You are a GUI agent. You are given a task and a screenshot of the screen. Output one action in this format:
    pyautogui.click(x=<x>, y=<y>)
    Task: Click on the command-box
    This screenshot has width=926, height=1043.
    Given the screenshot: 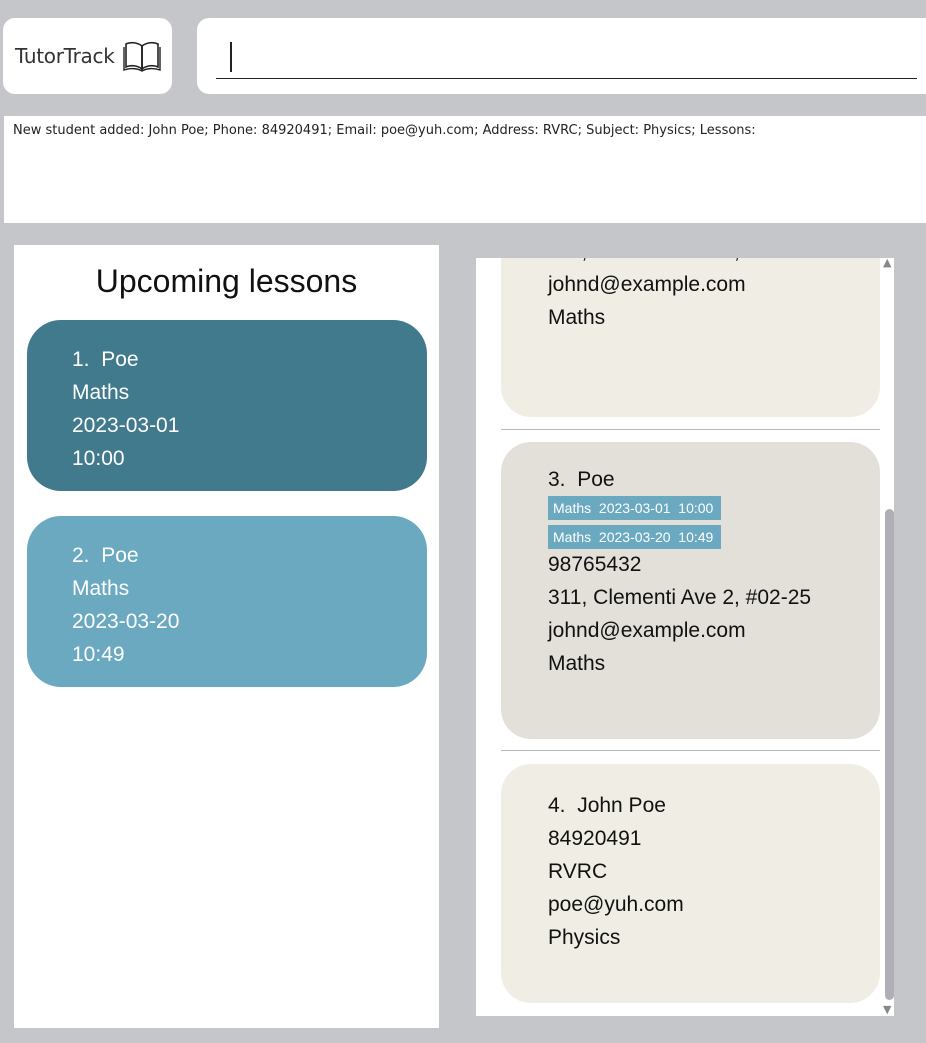 What is the action you would take?
    pyautogui.click(x=561, y=56)
    